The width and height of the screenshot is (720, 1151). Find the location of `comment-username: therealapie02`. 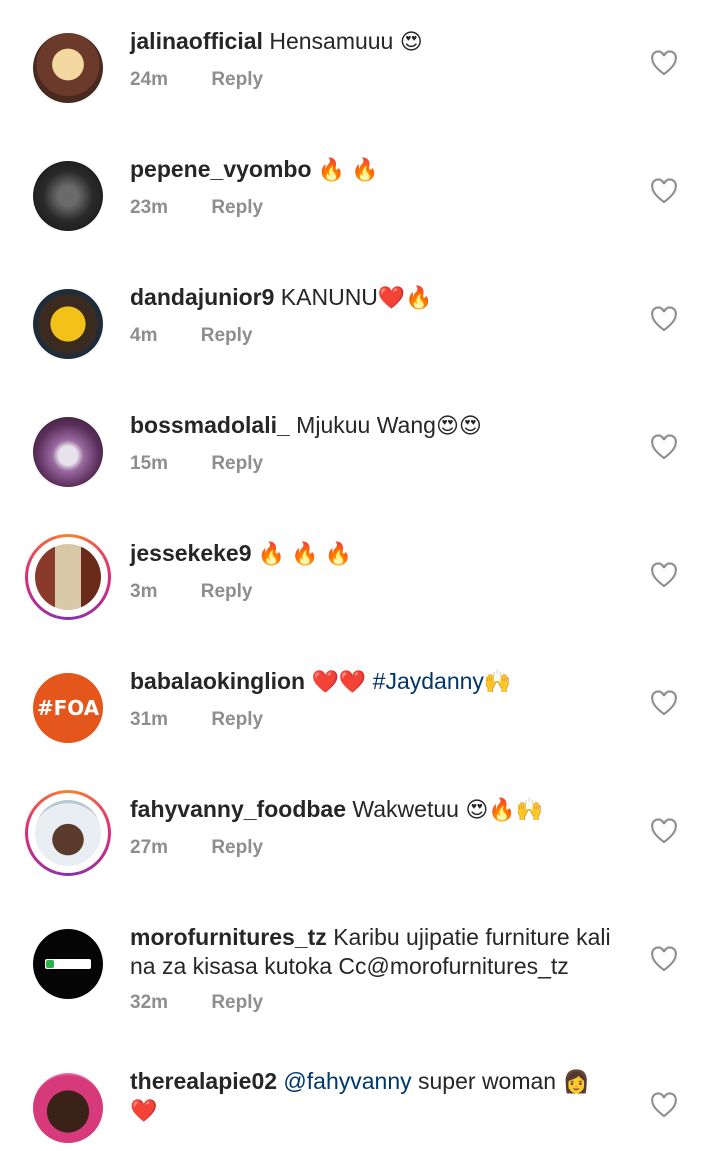

comment-username: therealapie02 is located at coordinates (203, 1081).